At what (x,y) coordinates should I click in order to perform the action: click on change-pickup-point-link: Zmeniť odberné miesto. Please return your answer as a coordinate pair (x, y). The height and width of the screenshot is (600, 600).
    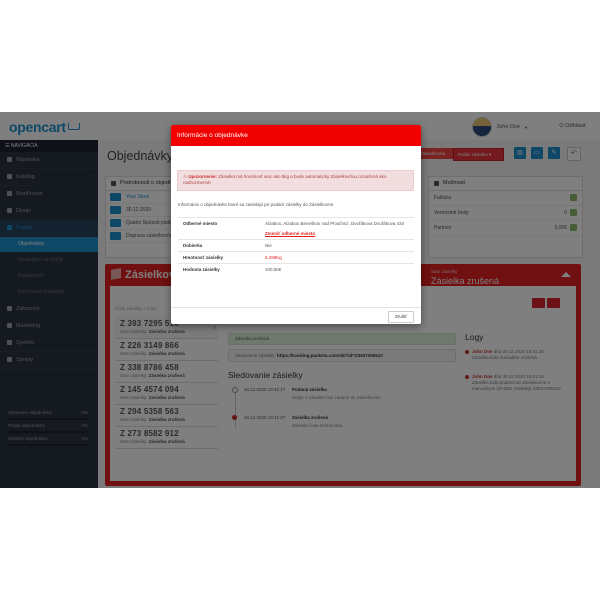
    Looking at the image, I should click on (290, 233).